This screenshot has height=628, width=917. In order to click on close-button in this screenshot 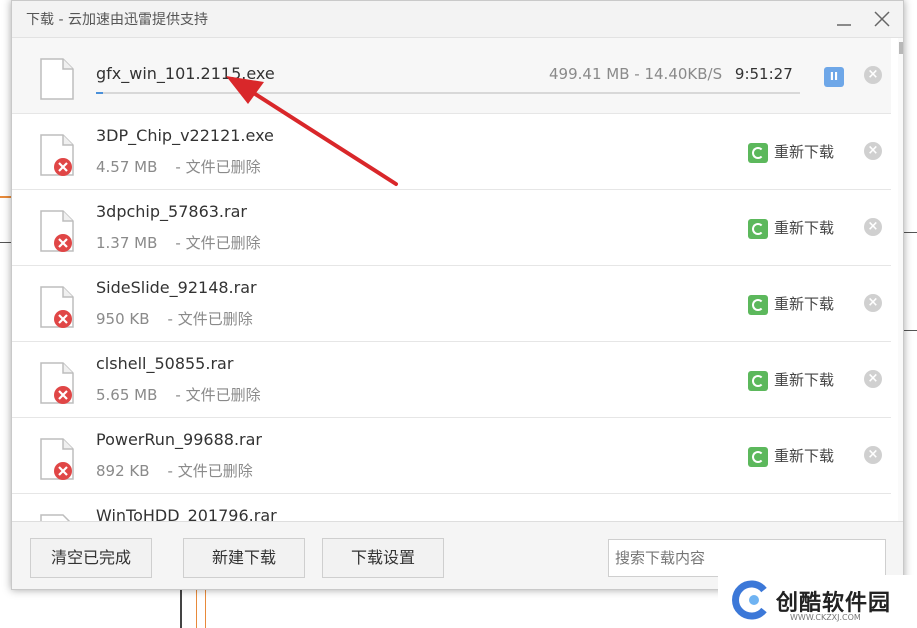, I will do `click(882, 19)`.